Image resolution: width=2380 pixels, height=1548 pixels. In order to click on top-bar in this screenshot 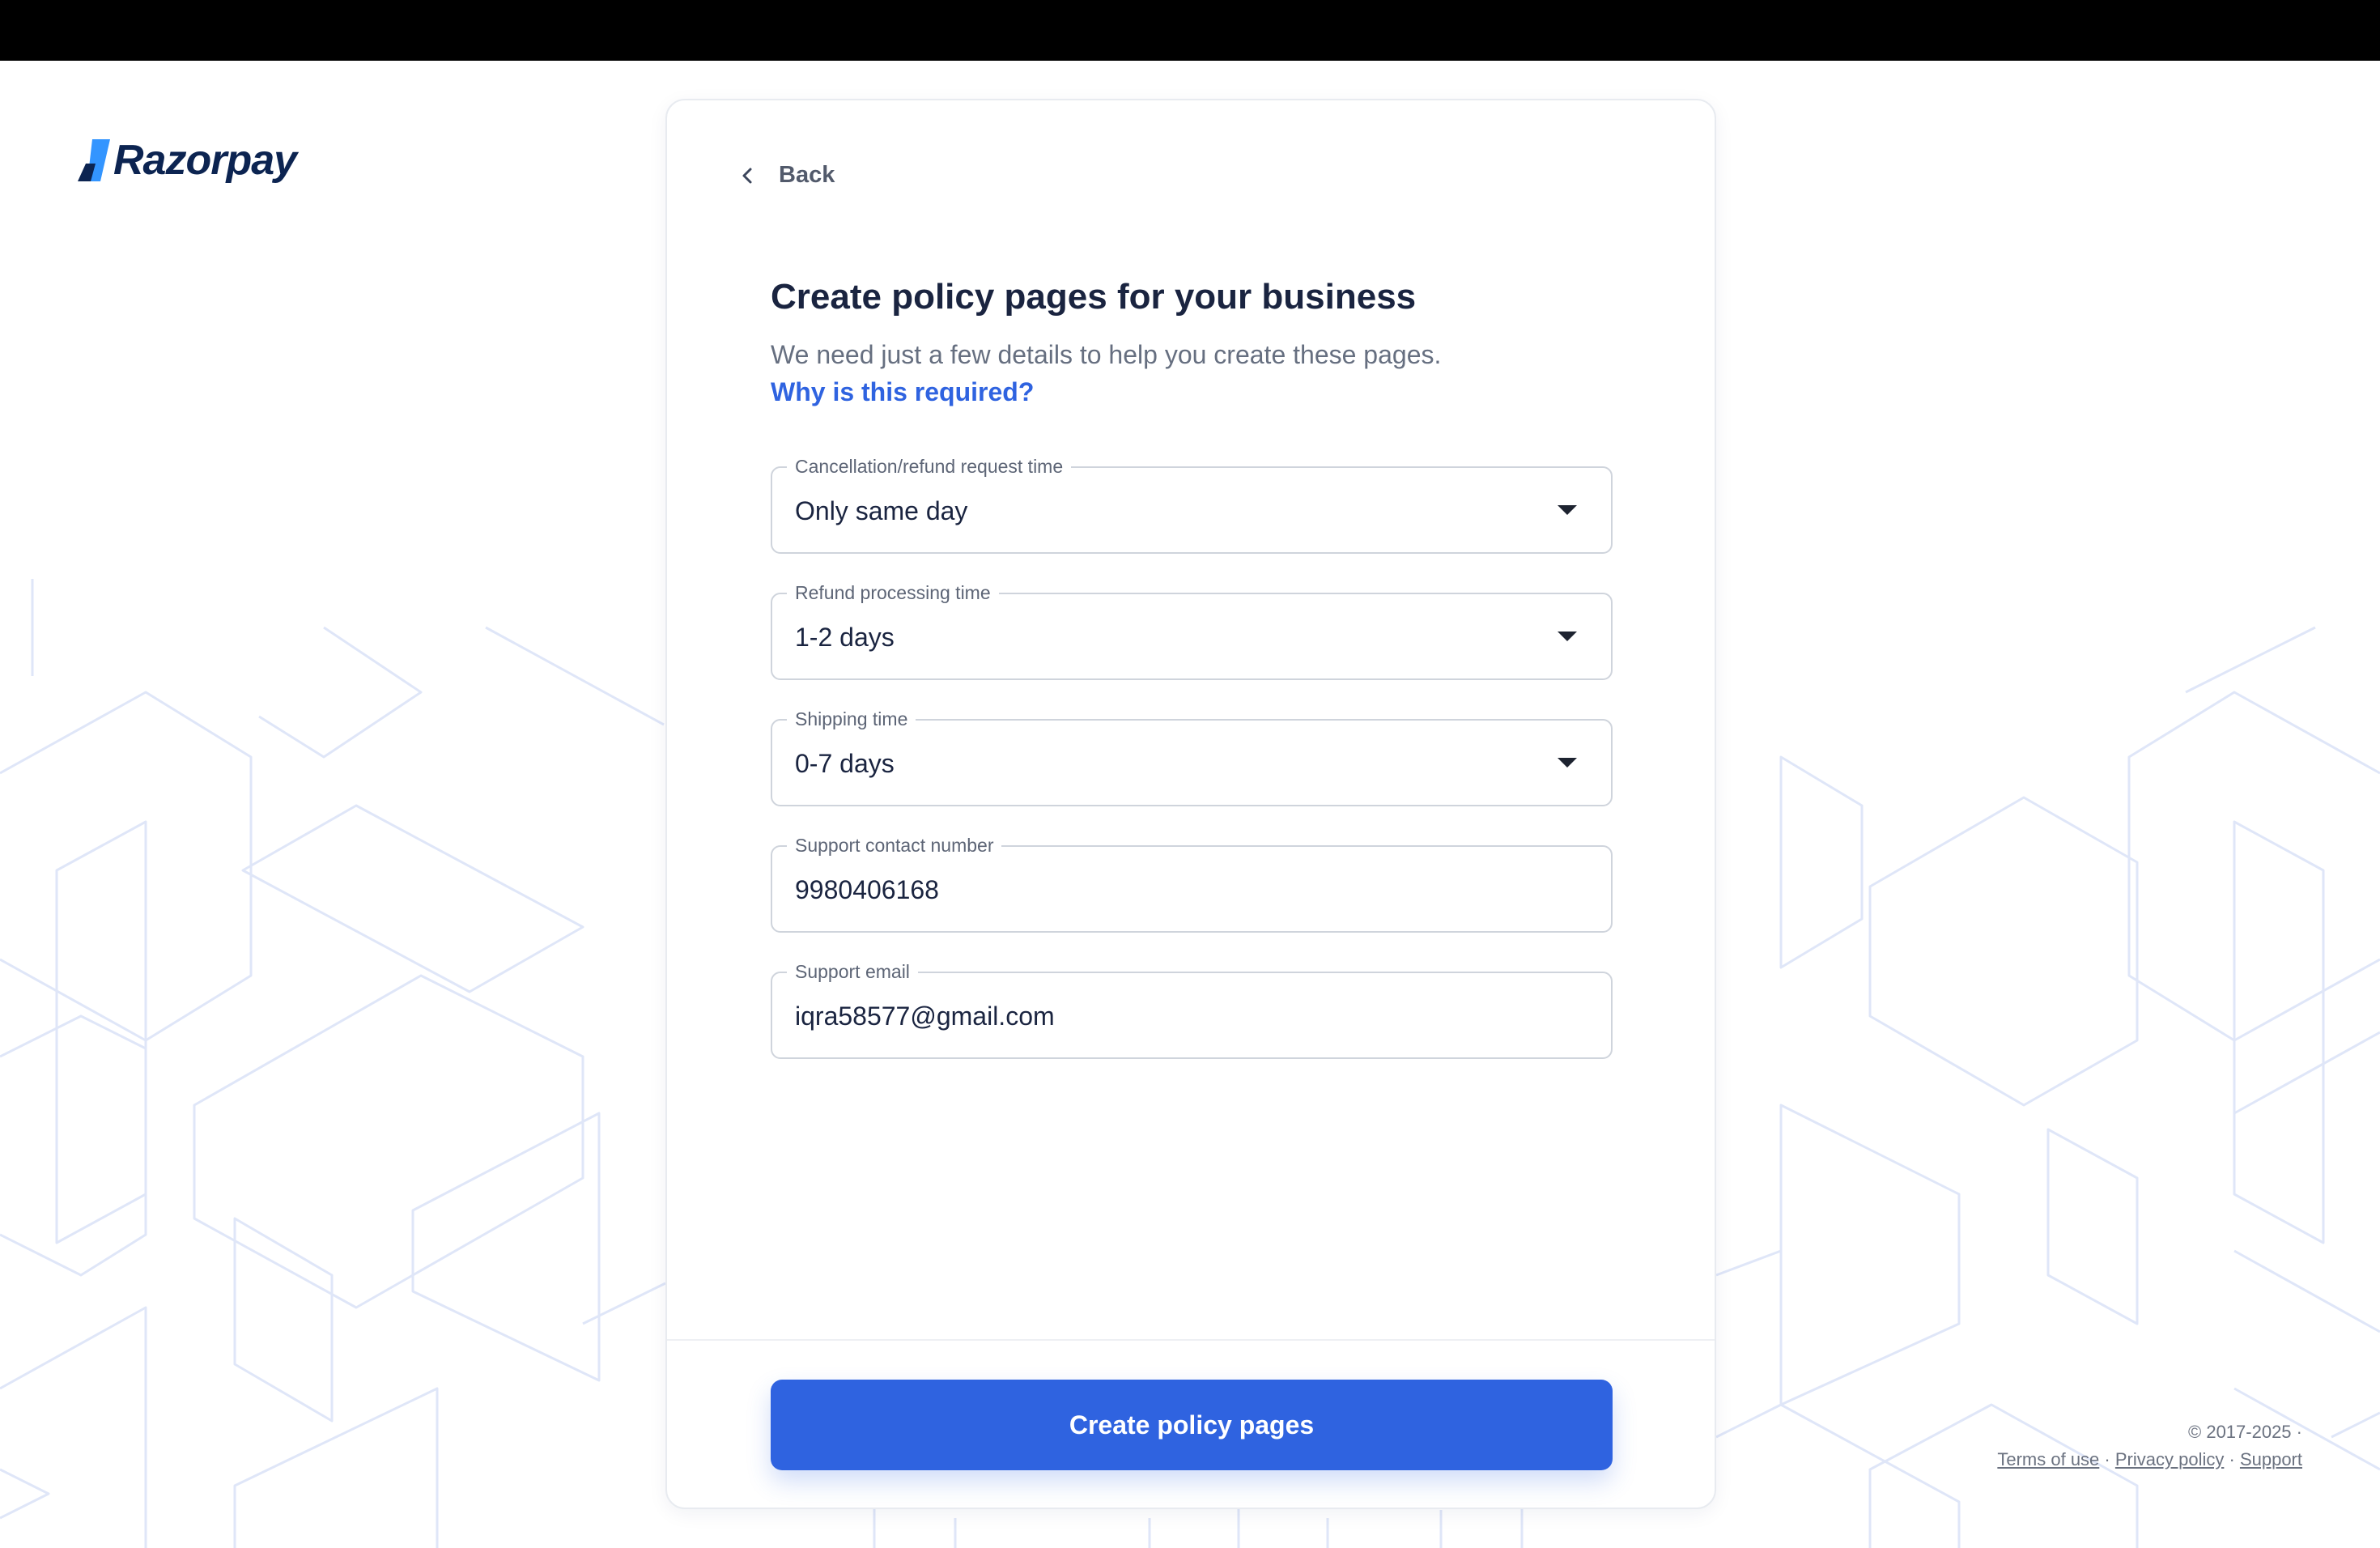, I will do `click(1190, 31)`.